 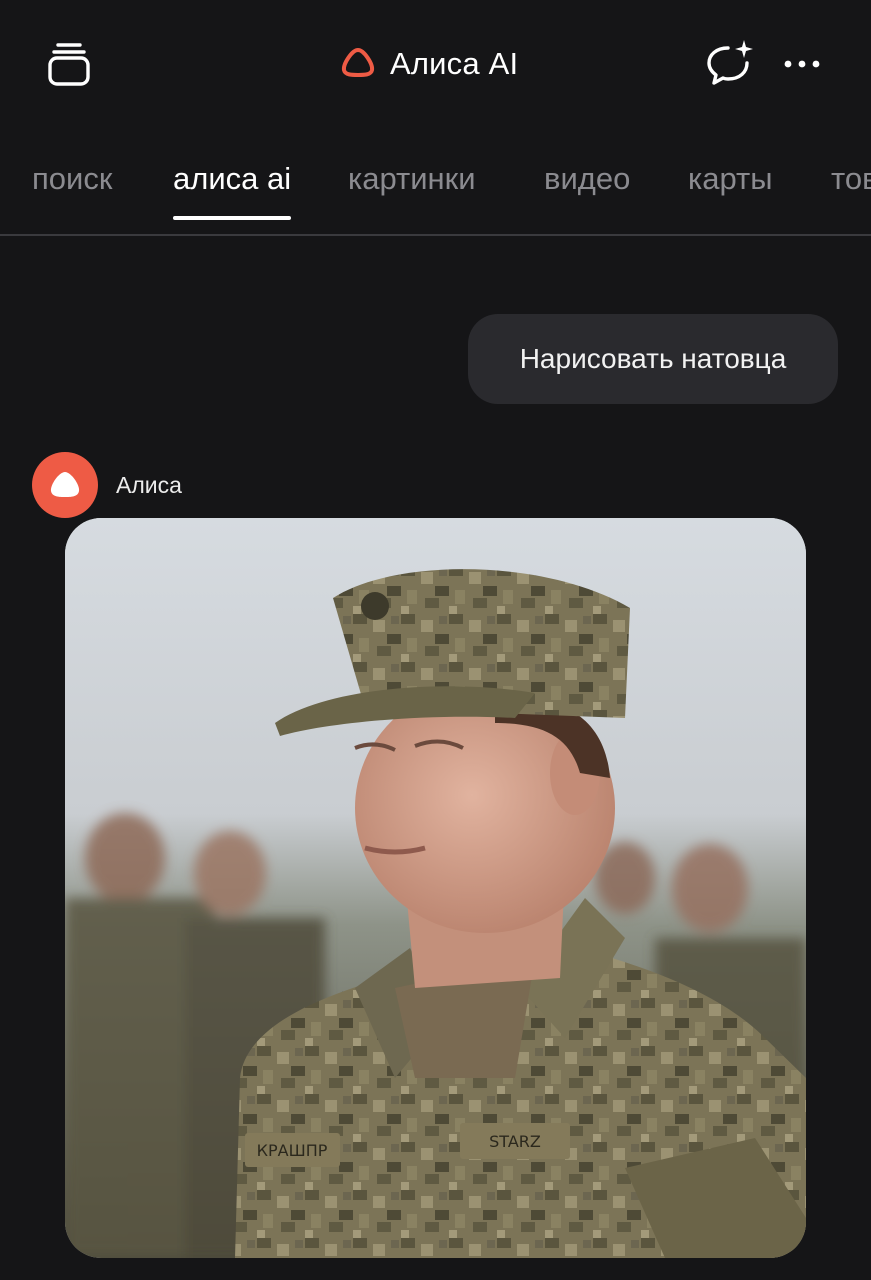 What do you see at coordinates (292, 1150) in the screenshot?
I see `name-tape-left: КРАШПР` at bounding box center [292, 1150].